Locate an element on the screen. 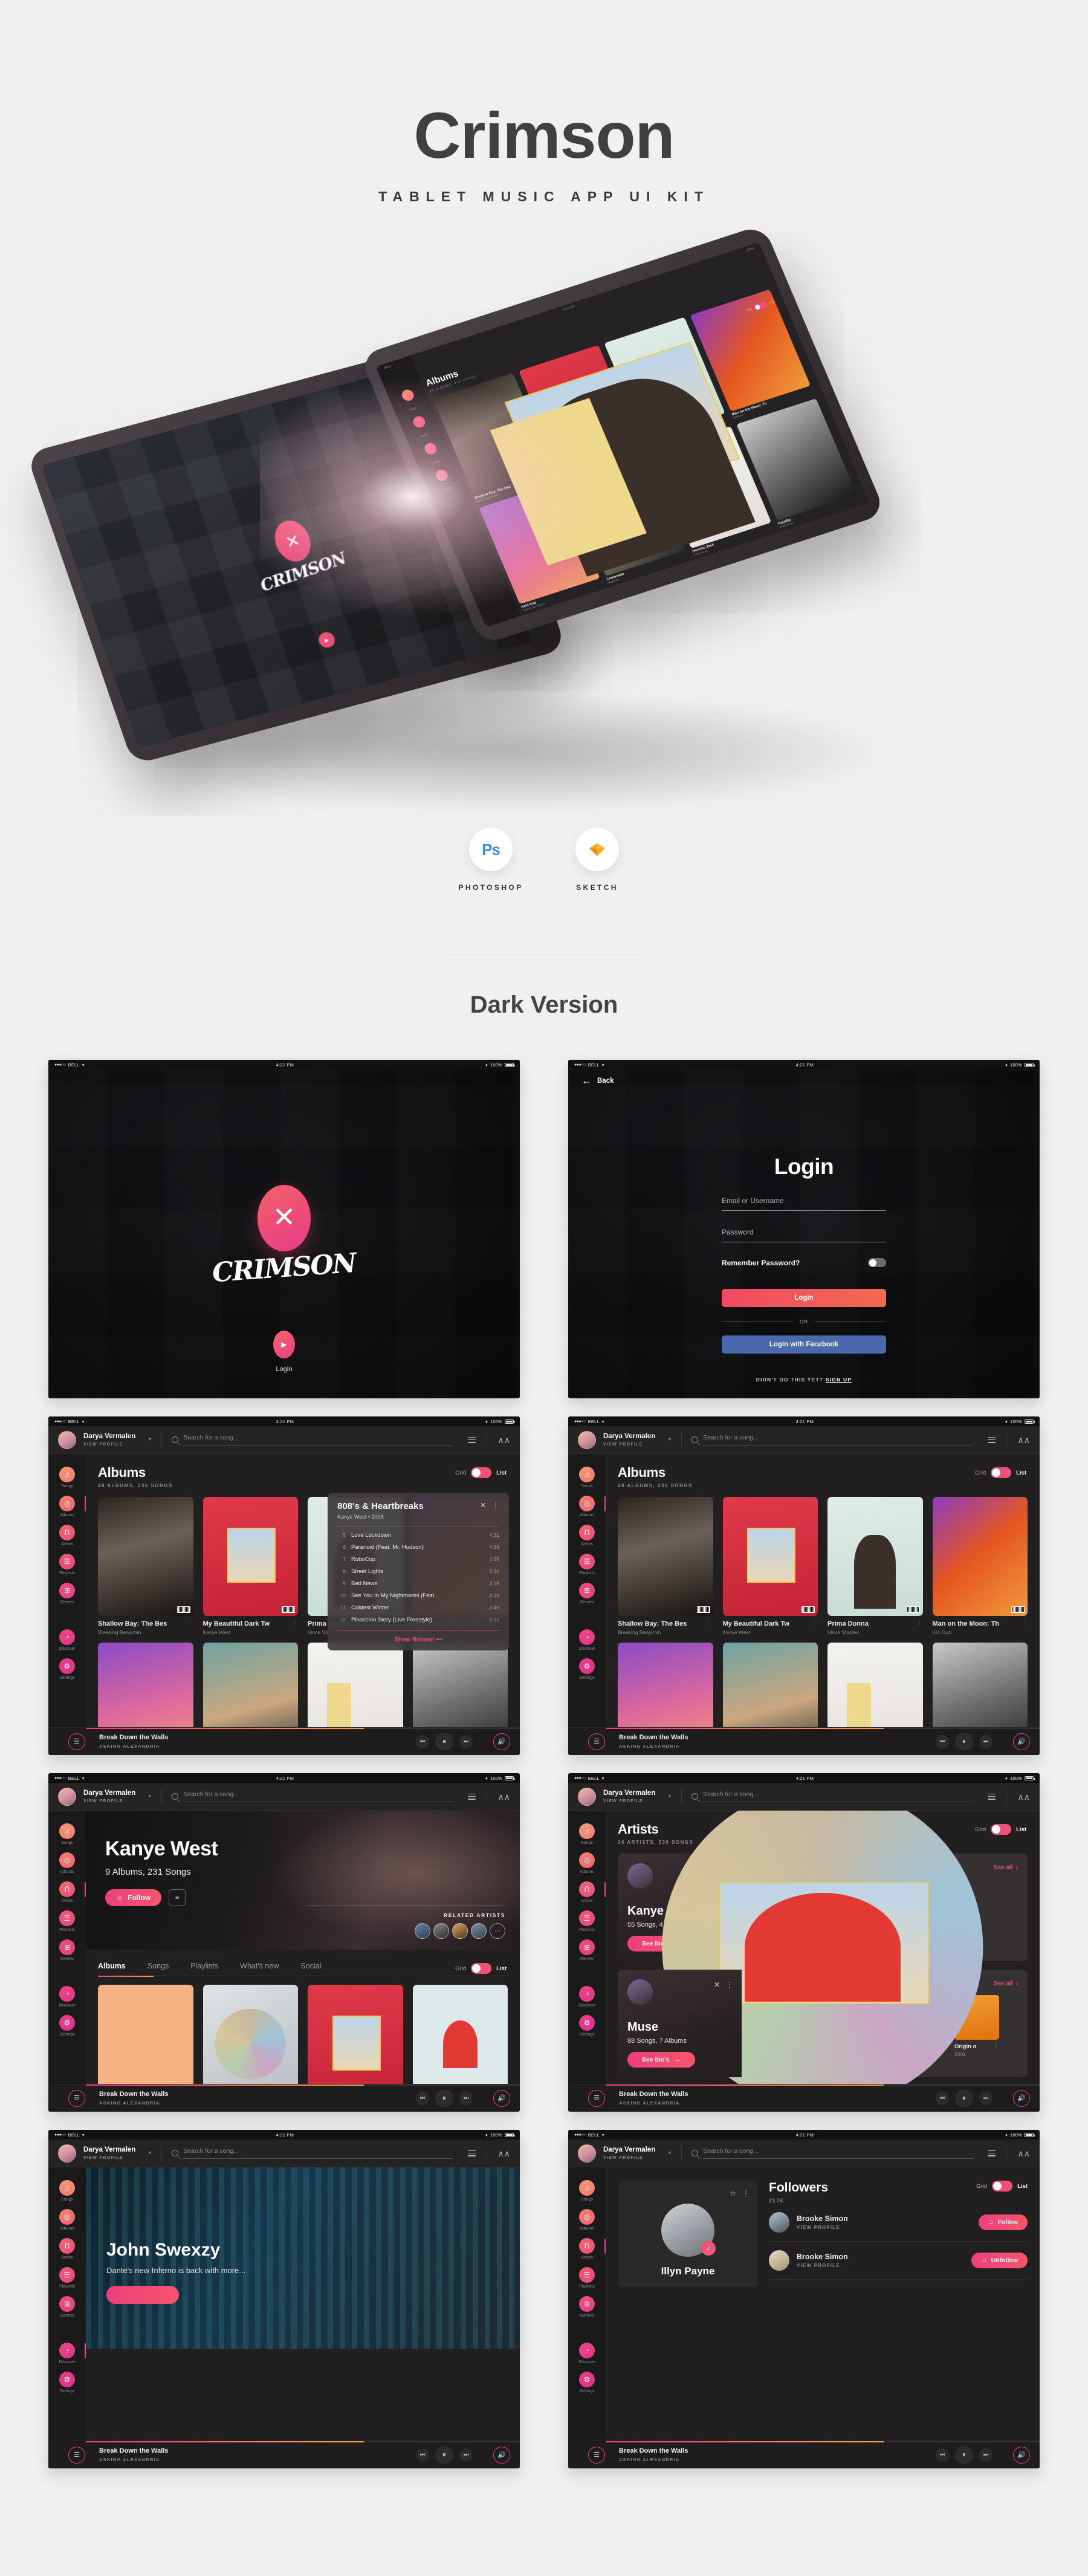  login-button: Login is located at coordinates (804, 1298).